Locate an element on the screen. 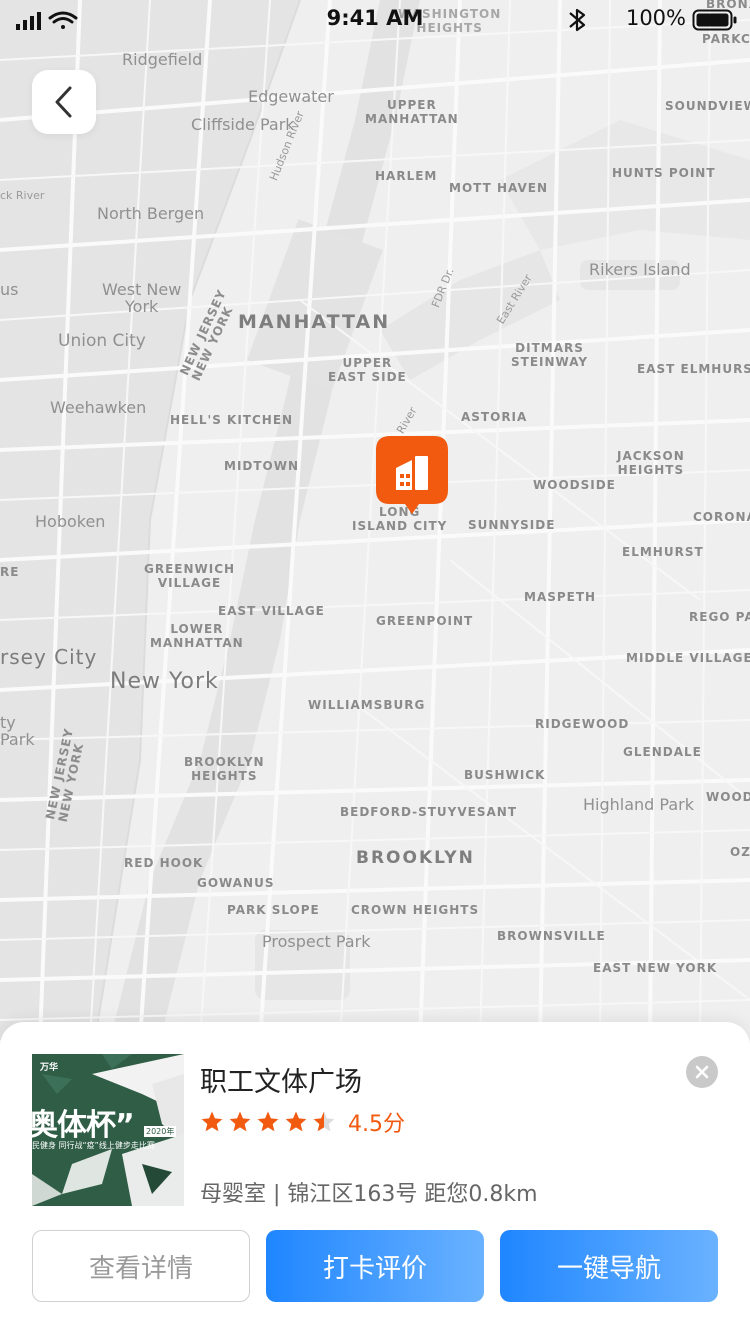 The height and width of the screenshot is (1334, 750). map-label: ck River is located at coordinates (22, 195).